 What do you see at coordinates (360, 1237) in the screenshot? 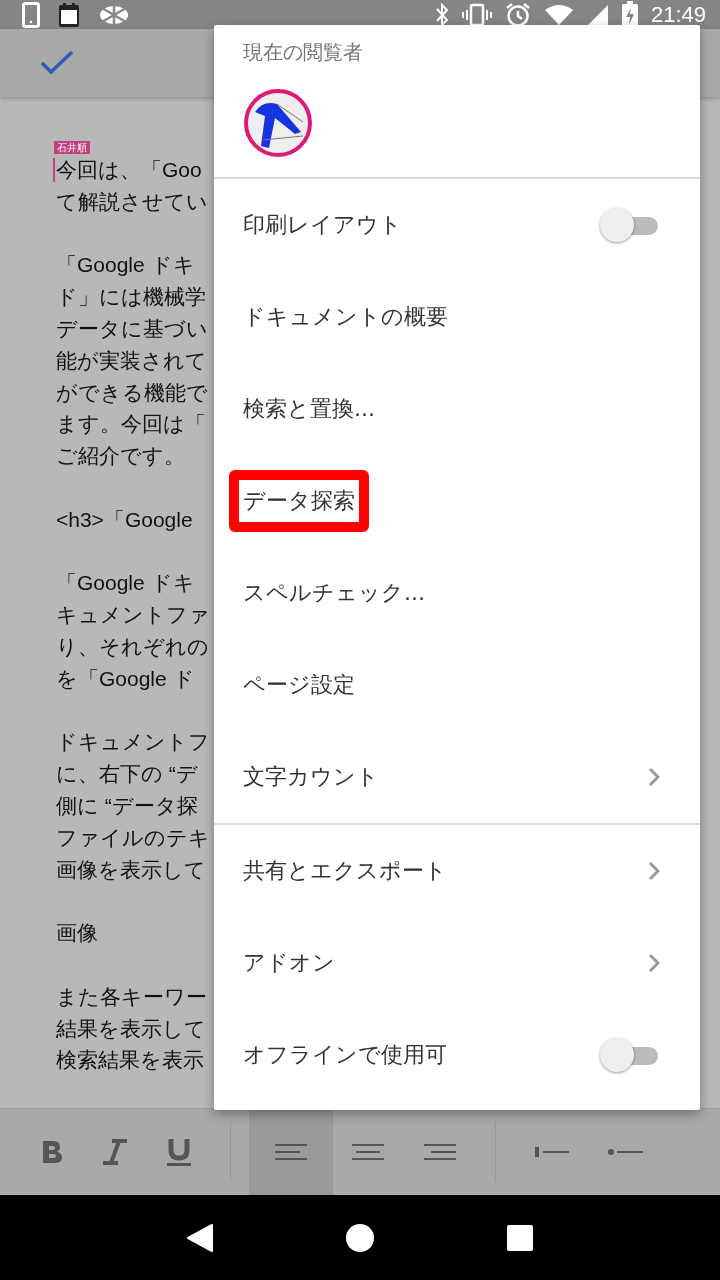
I see `home-icon` at bounding box center [360, 1237].